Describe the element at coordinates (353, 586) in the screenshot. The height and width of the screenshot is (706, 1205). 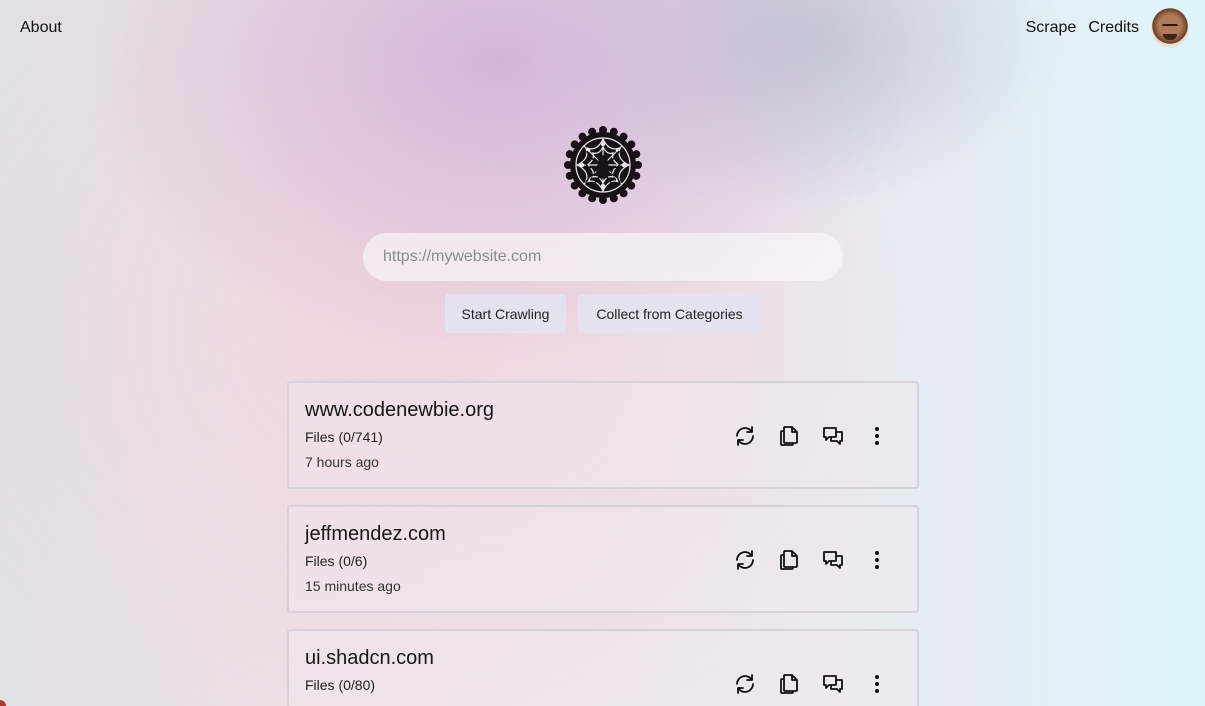
I see `site-timestamp: 15 minutes ago` at that location.